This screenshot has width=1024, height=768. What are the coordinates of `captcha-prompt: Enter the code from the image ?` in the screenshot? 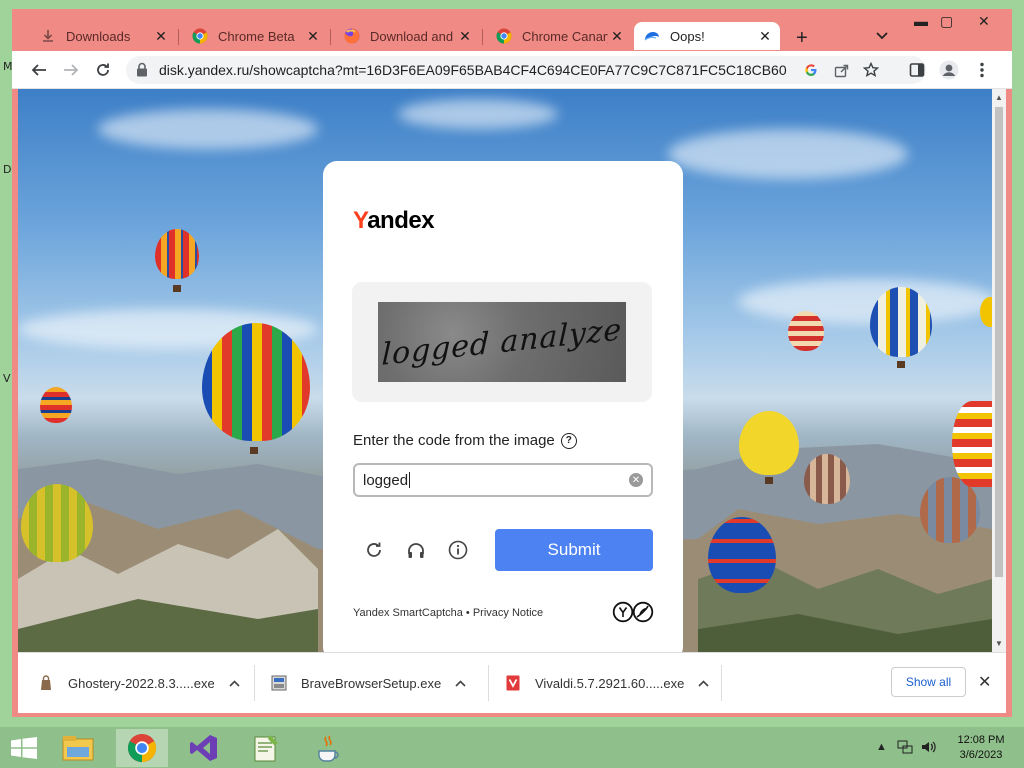 It's located at (465, 440).